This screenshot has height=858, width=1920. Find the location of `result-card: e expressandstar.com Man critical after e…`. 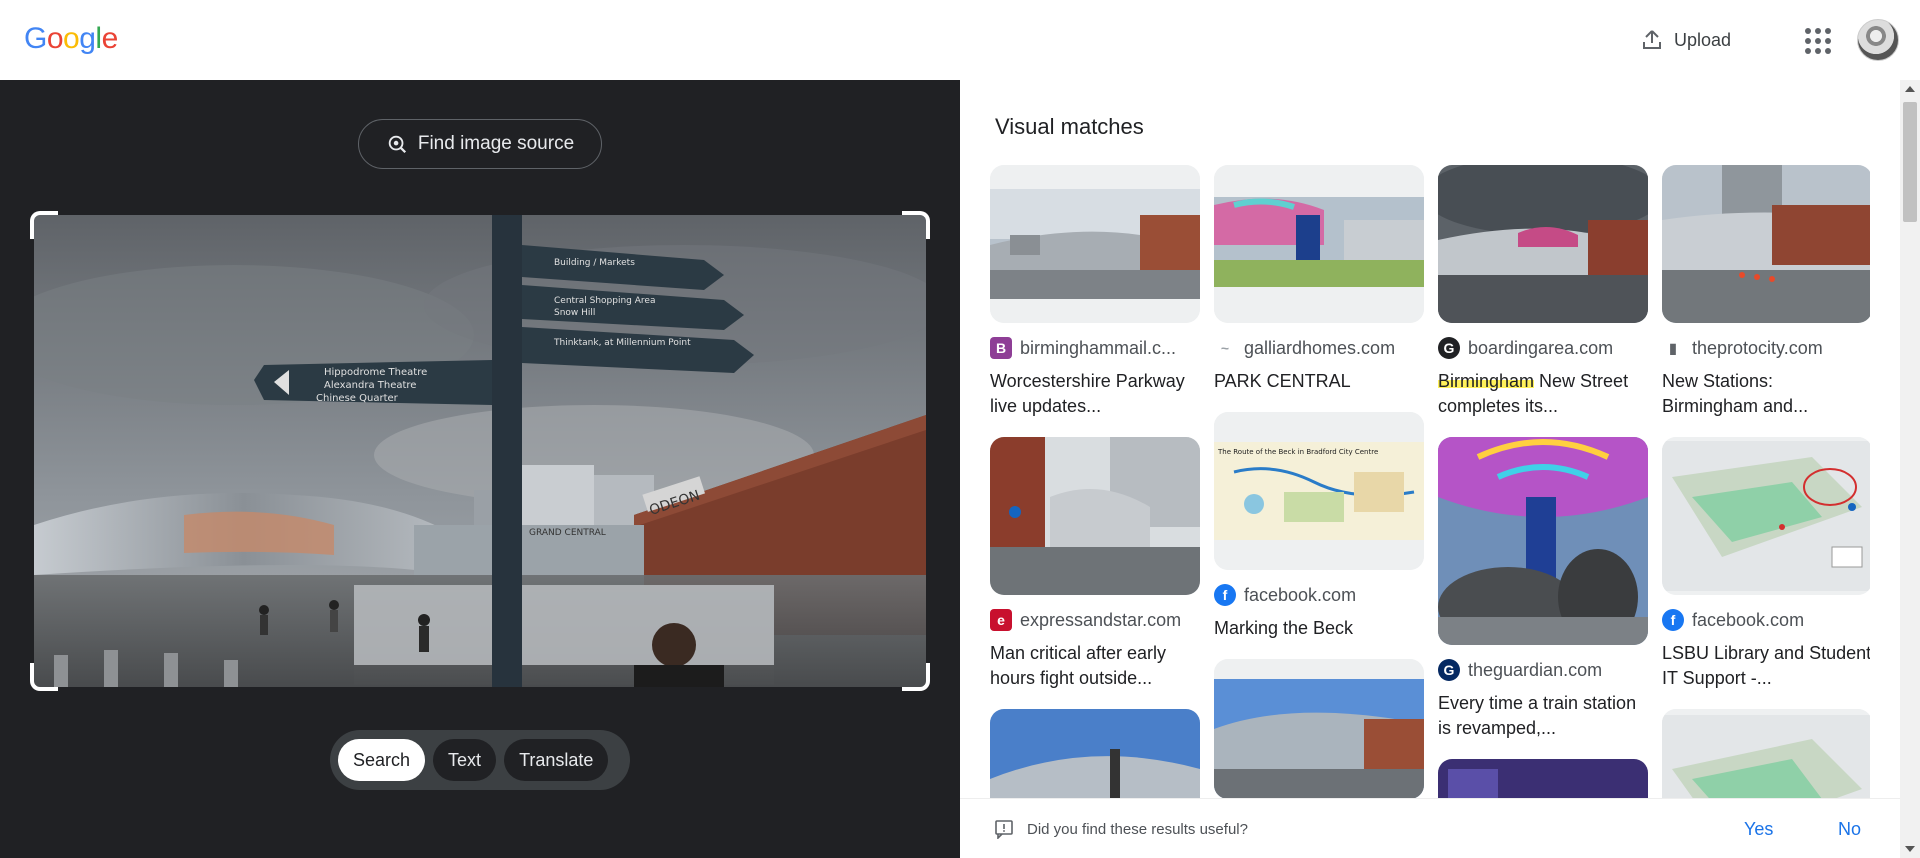

result-card: e expressandstar.com Man critical after e… is located at coordinates (1095, 564).